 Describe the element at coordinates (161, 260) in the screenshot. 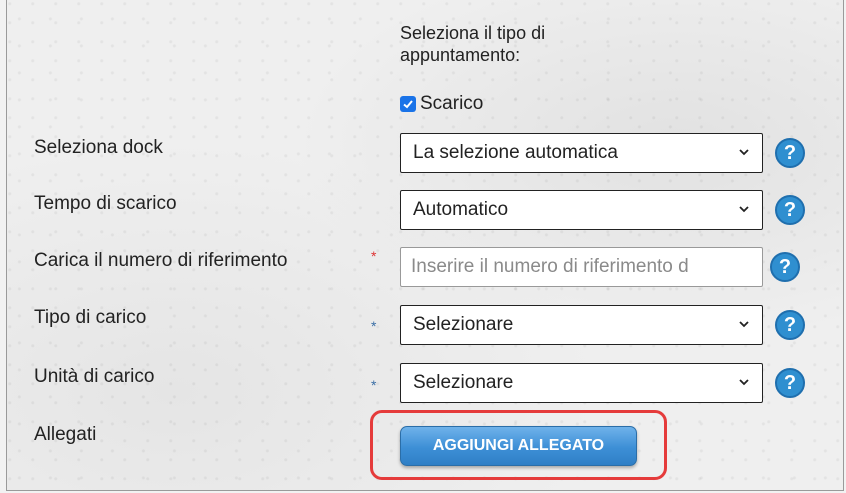

I see `reference-number-label: Carica il numero di riferimento` at that location.